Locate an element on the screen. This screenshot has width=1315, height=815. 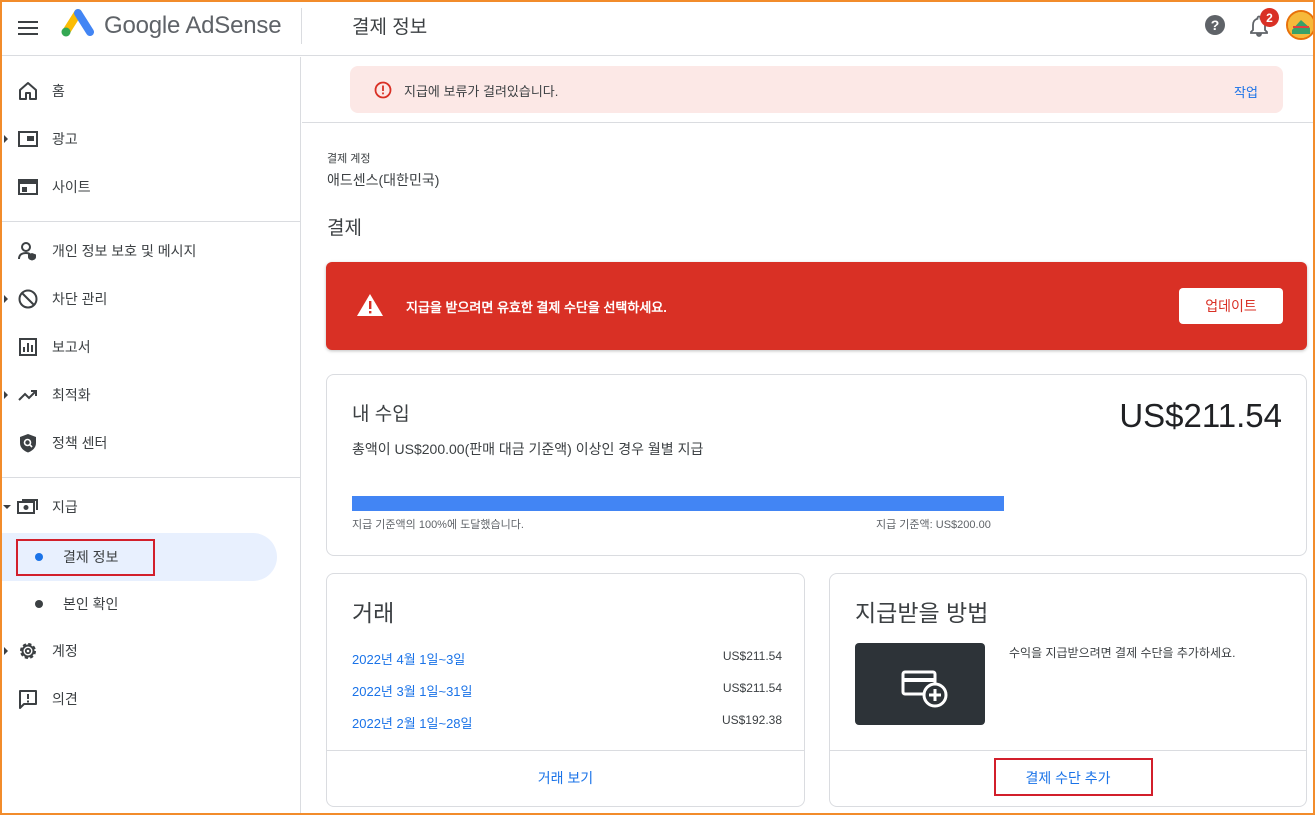
sidebar-item-sites: 사이트 is located at coordinates (150, 187).